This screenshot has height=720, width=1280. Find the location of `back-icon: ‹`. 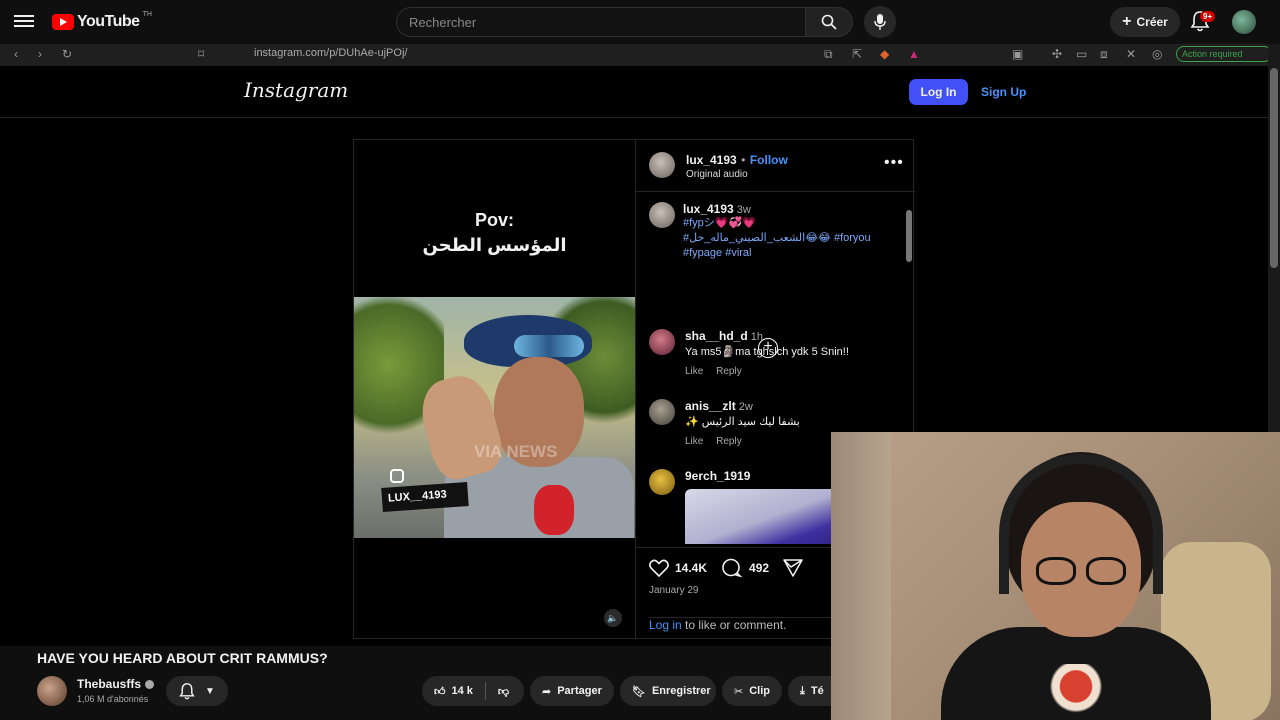

back-icon: ‹ is located at coordinates (16, 54).